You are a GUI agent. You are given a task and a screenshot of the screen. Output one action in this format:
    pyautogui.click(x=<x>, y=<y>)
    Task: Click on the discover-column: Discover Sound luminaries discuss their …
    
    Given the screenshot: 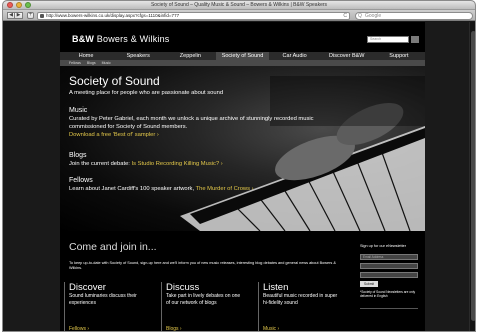 What is the action you would take?
    pyautogui.click(x=109, y=306)
    